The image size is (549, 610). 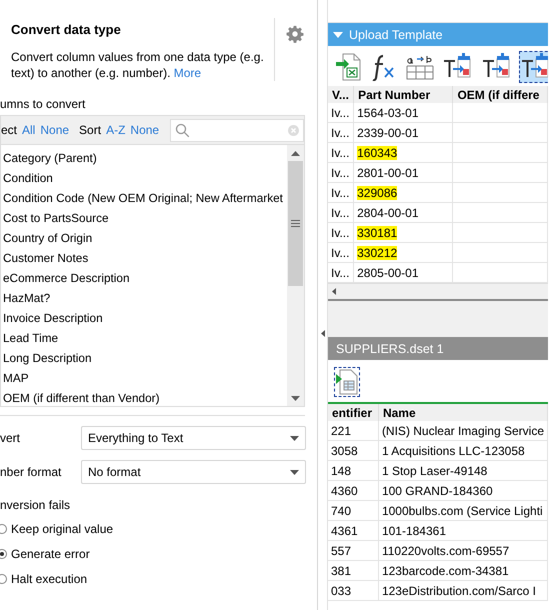 I want to click on sheet-import-icon, so click(x=347, y=382).